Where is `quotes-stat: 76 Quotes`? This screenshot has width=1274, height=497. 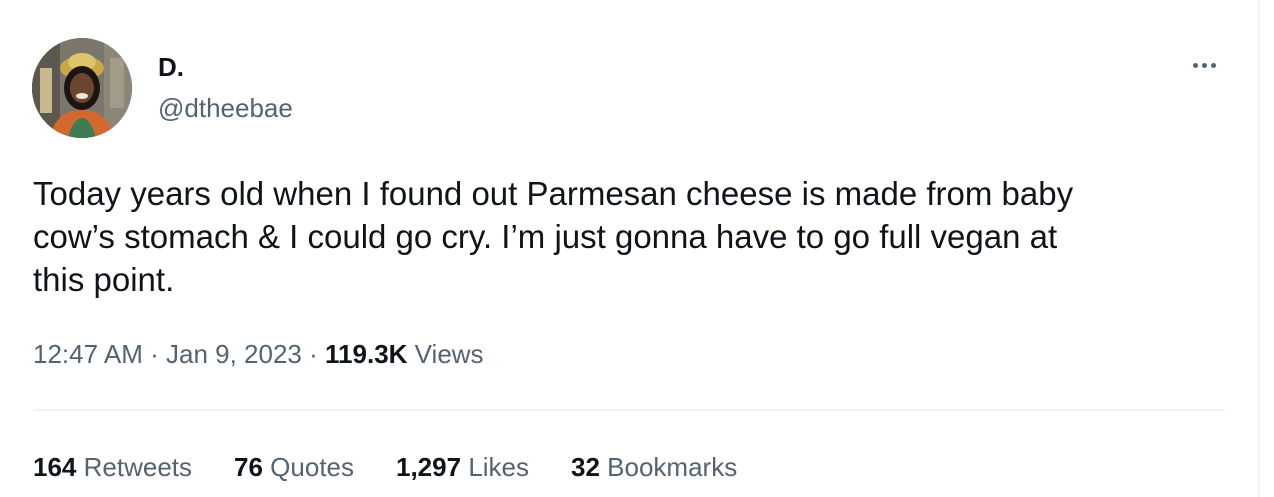
quotes-stat: 76 Quotes is located at coordinates (294, 467).